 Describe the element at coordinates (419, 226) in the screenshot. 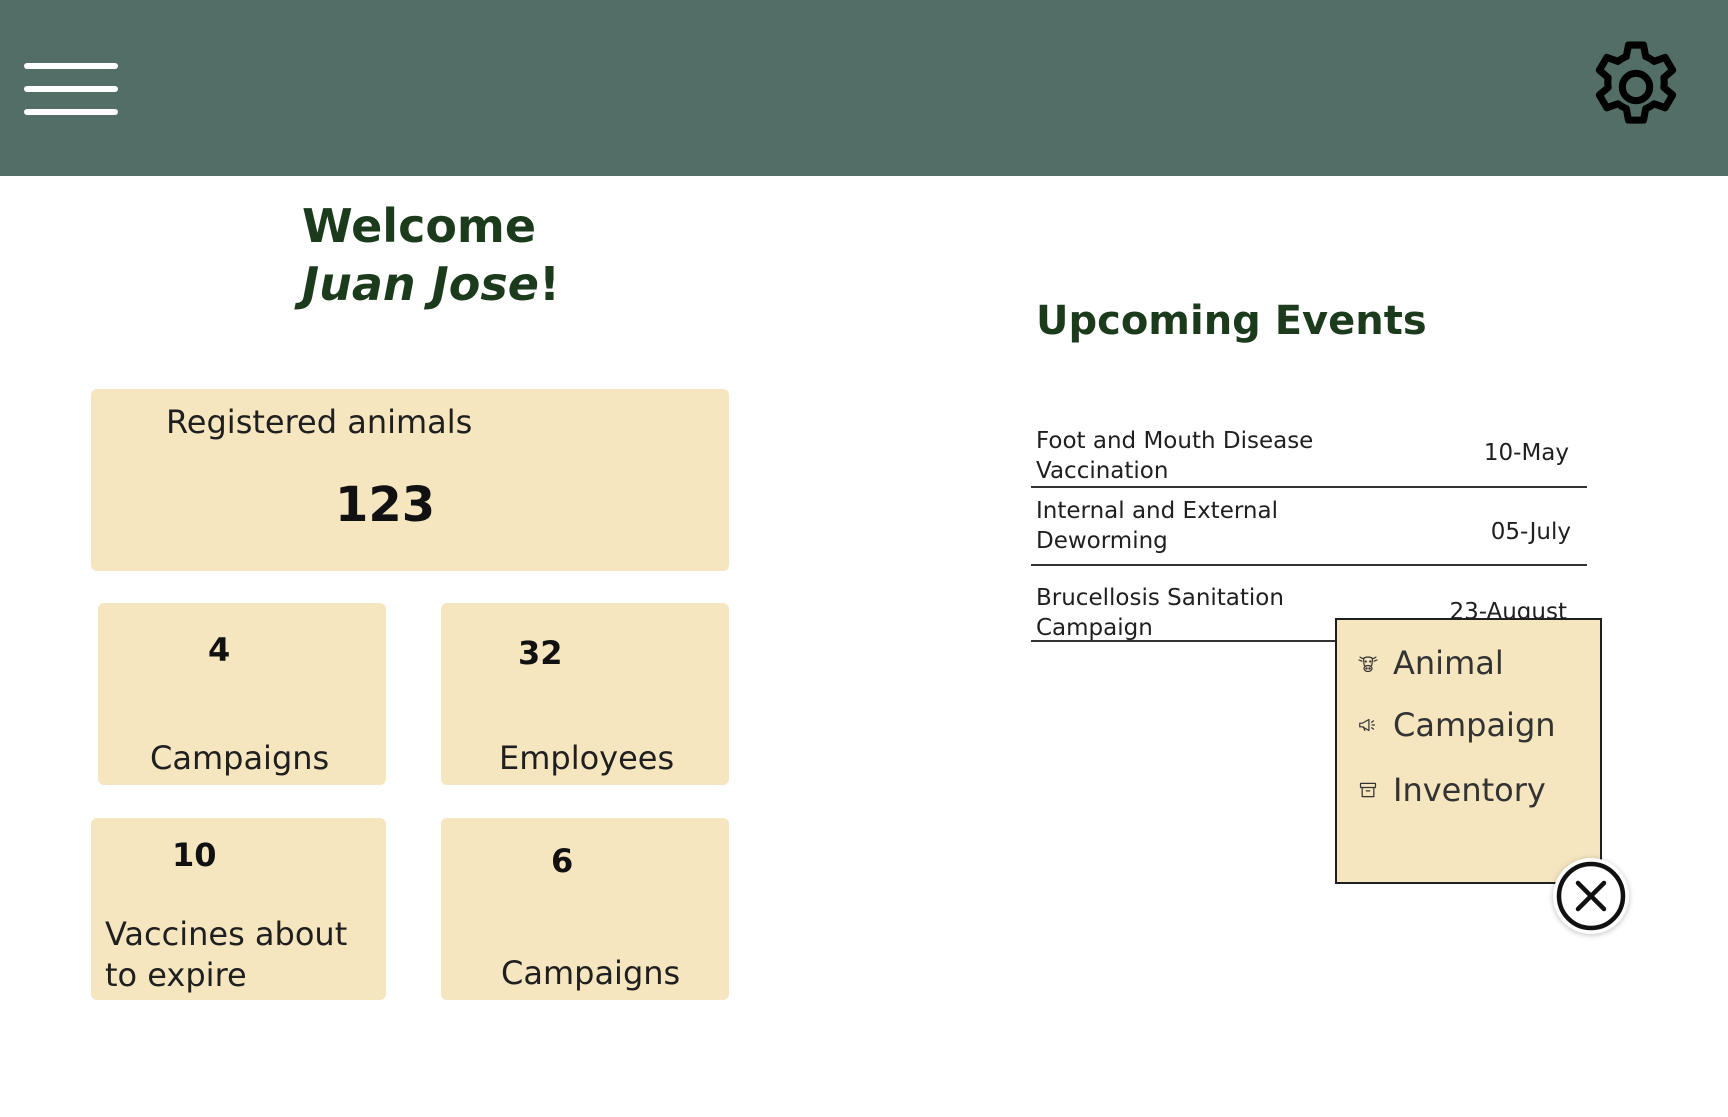

I see `welcome-greeting: Welcome` at that location.